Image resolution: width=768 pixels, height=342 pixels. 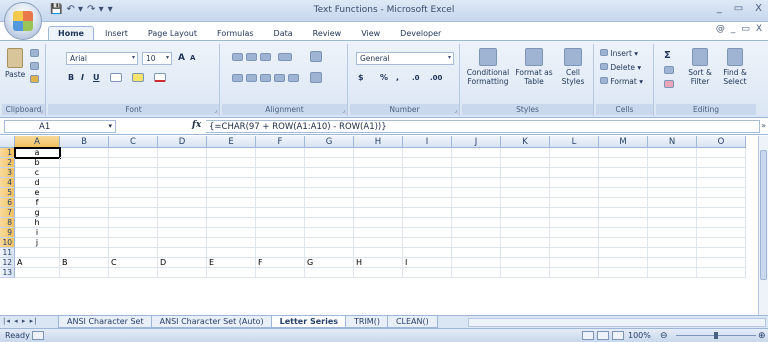 I want to click on cell-d5, so click(x=182, y=193).